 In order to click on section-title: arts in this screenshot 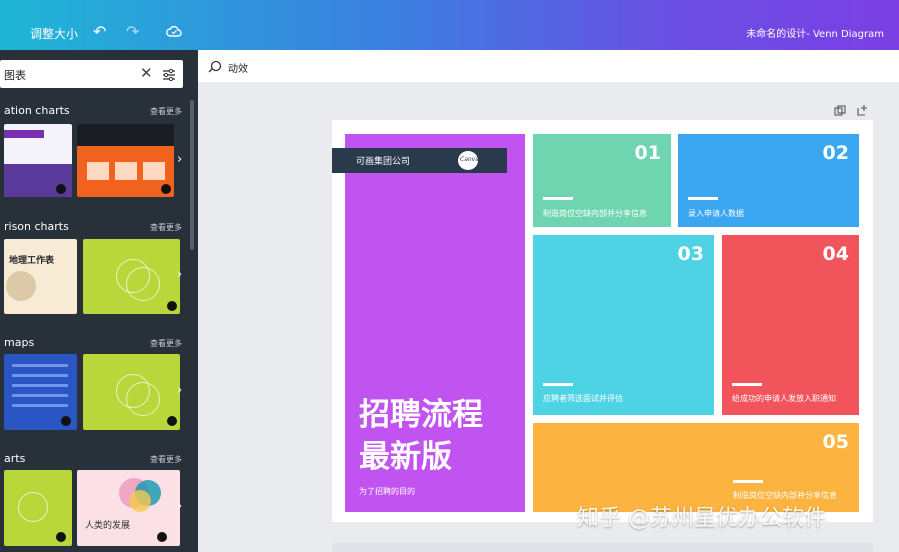, I will do `click(15, 458)`.